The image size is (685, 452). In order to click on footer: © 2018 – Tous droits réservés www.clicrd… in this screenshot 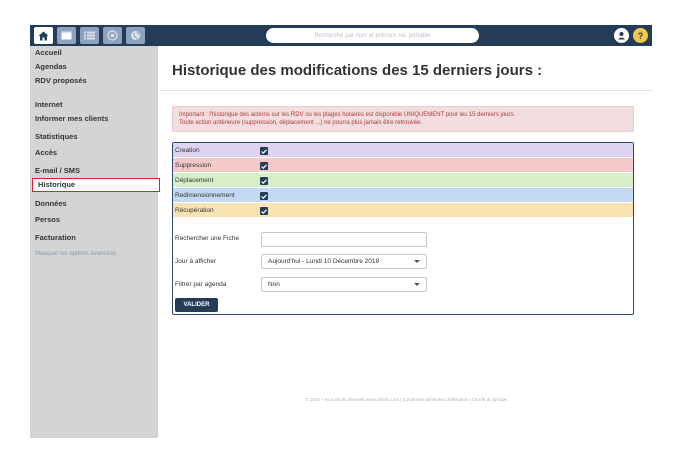, I will do `click(406, 399)`.